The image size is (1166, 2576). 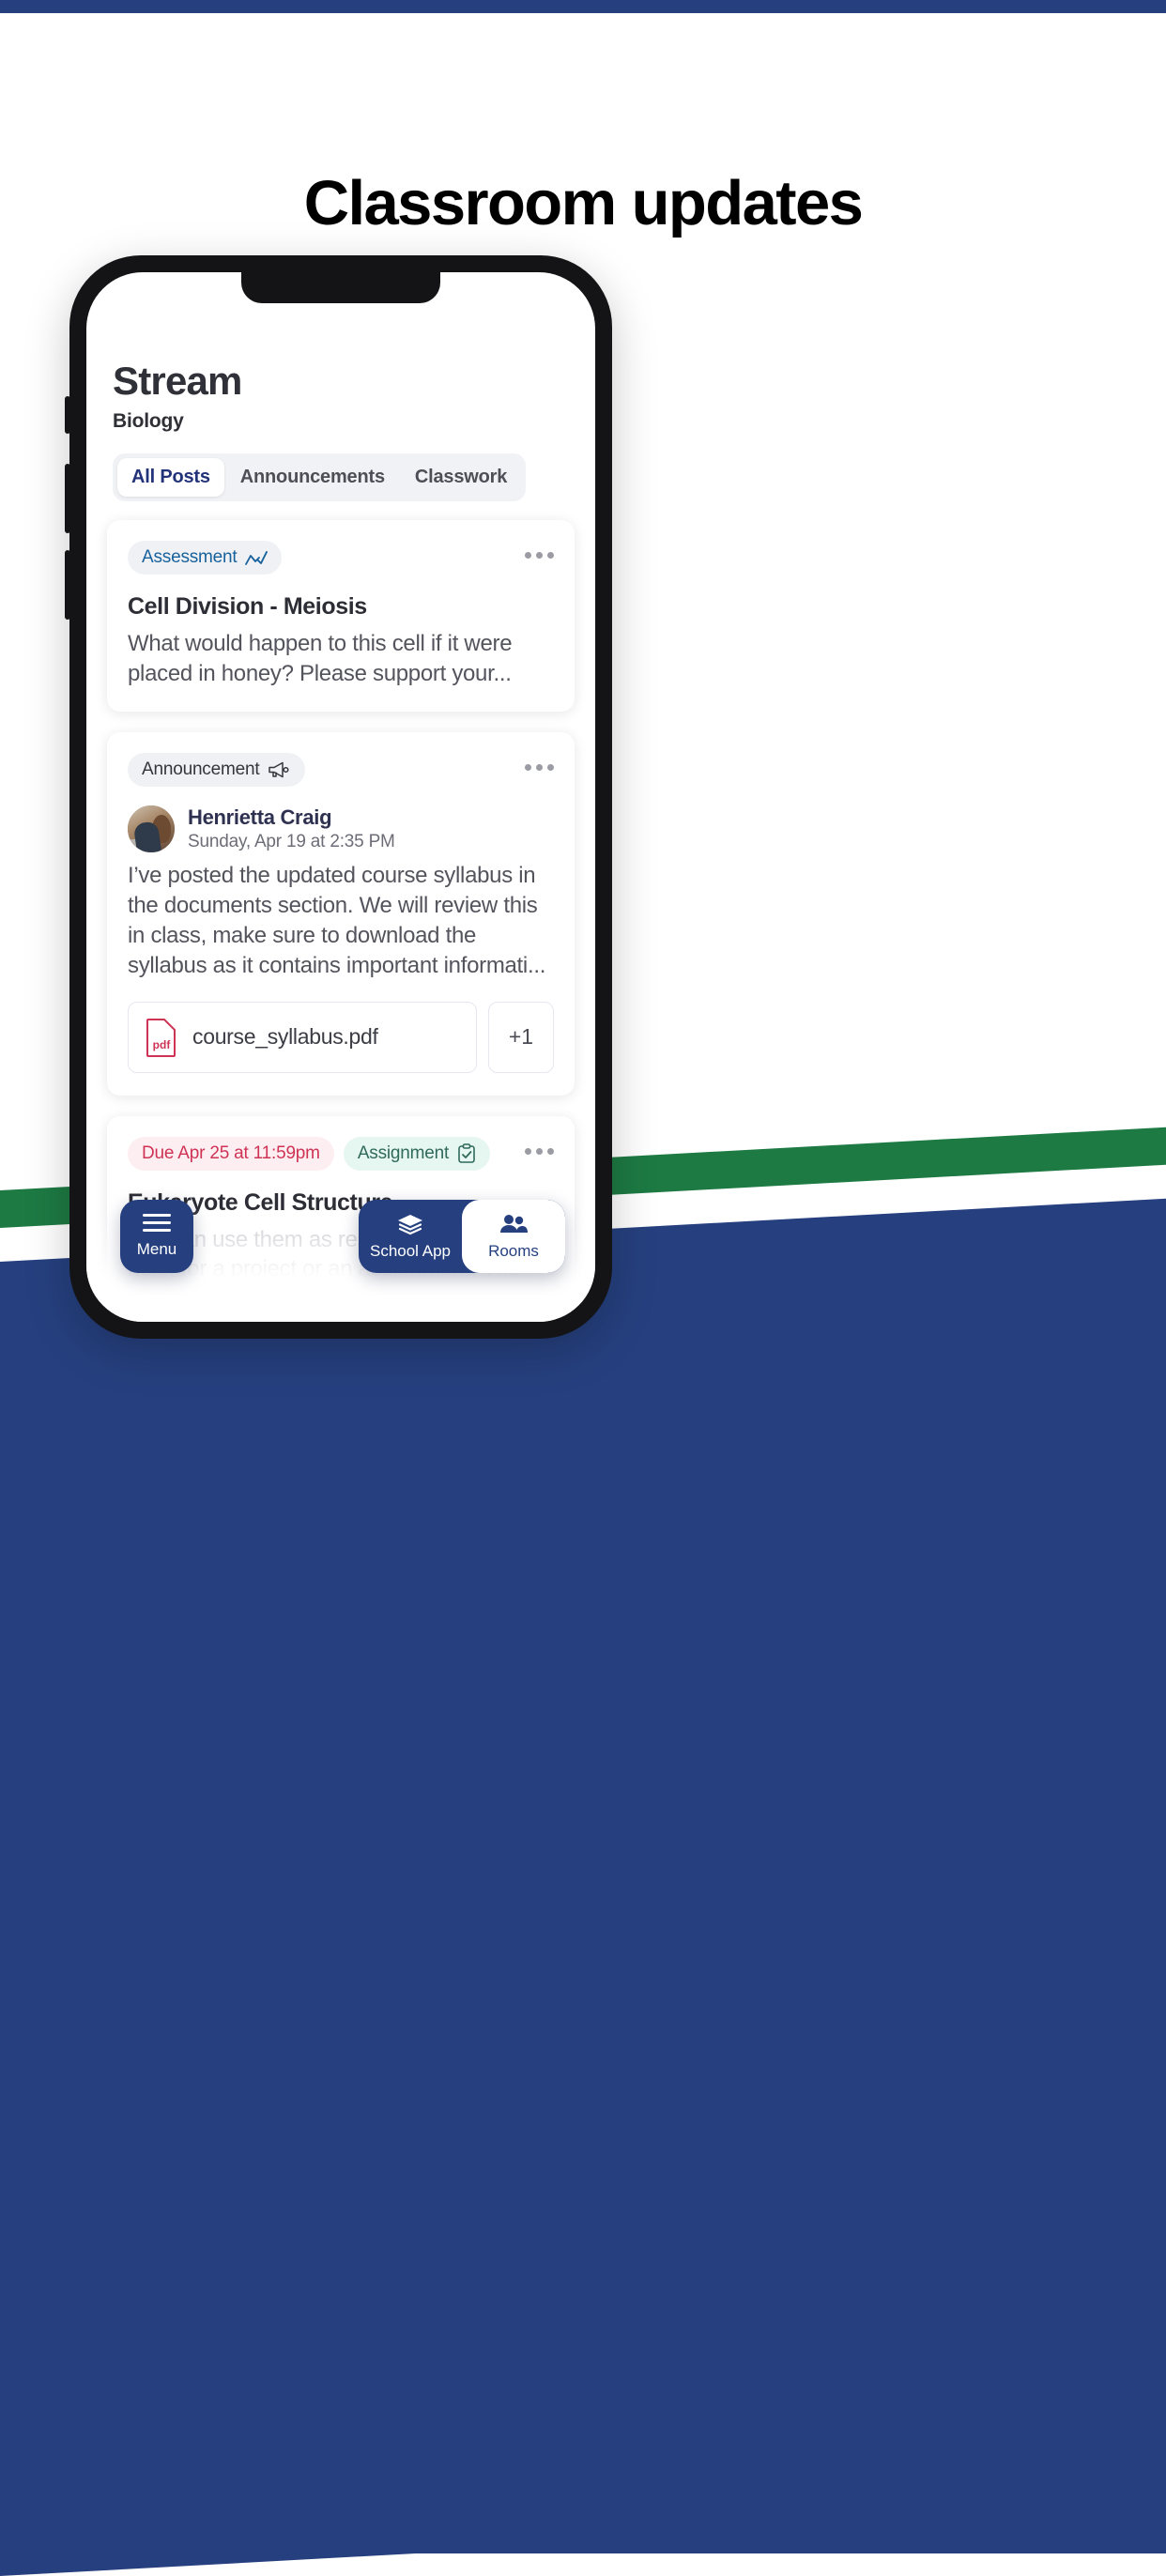 I want to click on course-name: Biology, so click(x=148, y=422).